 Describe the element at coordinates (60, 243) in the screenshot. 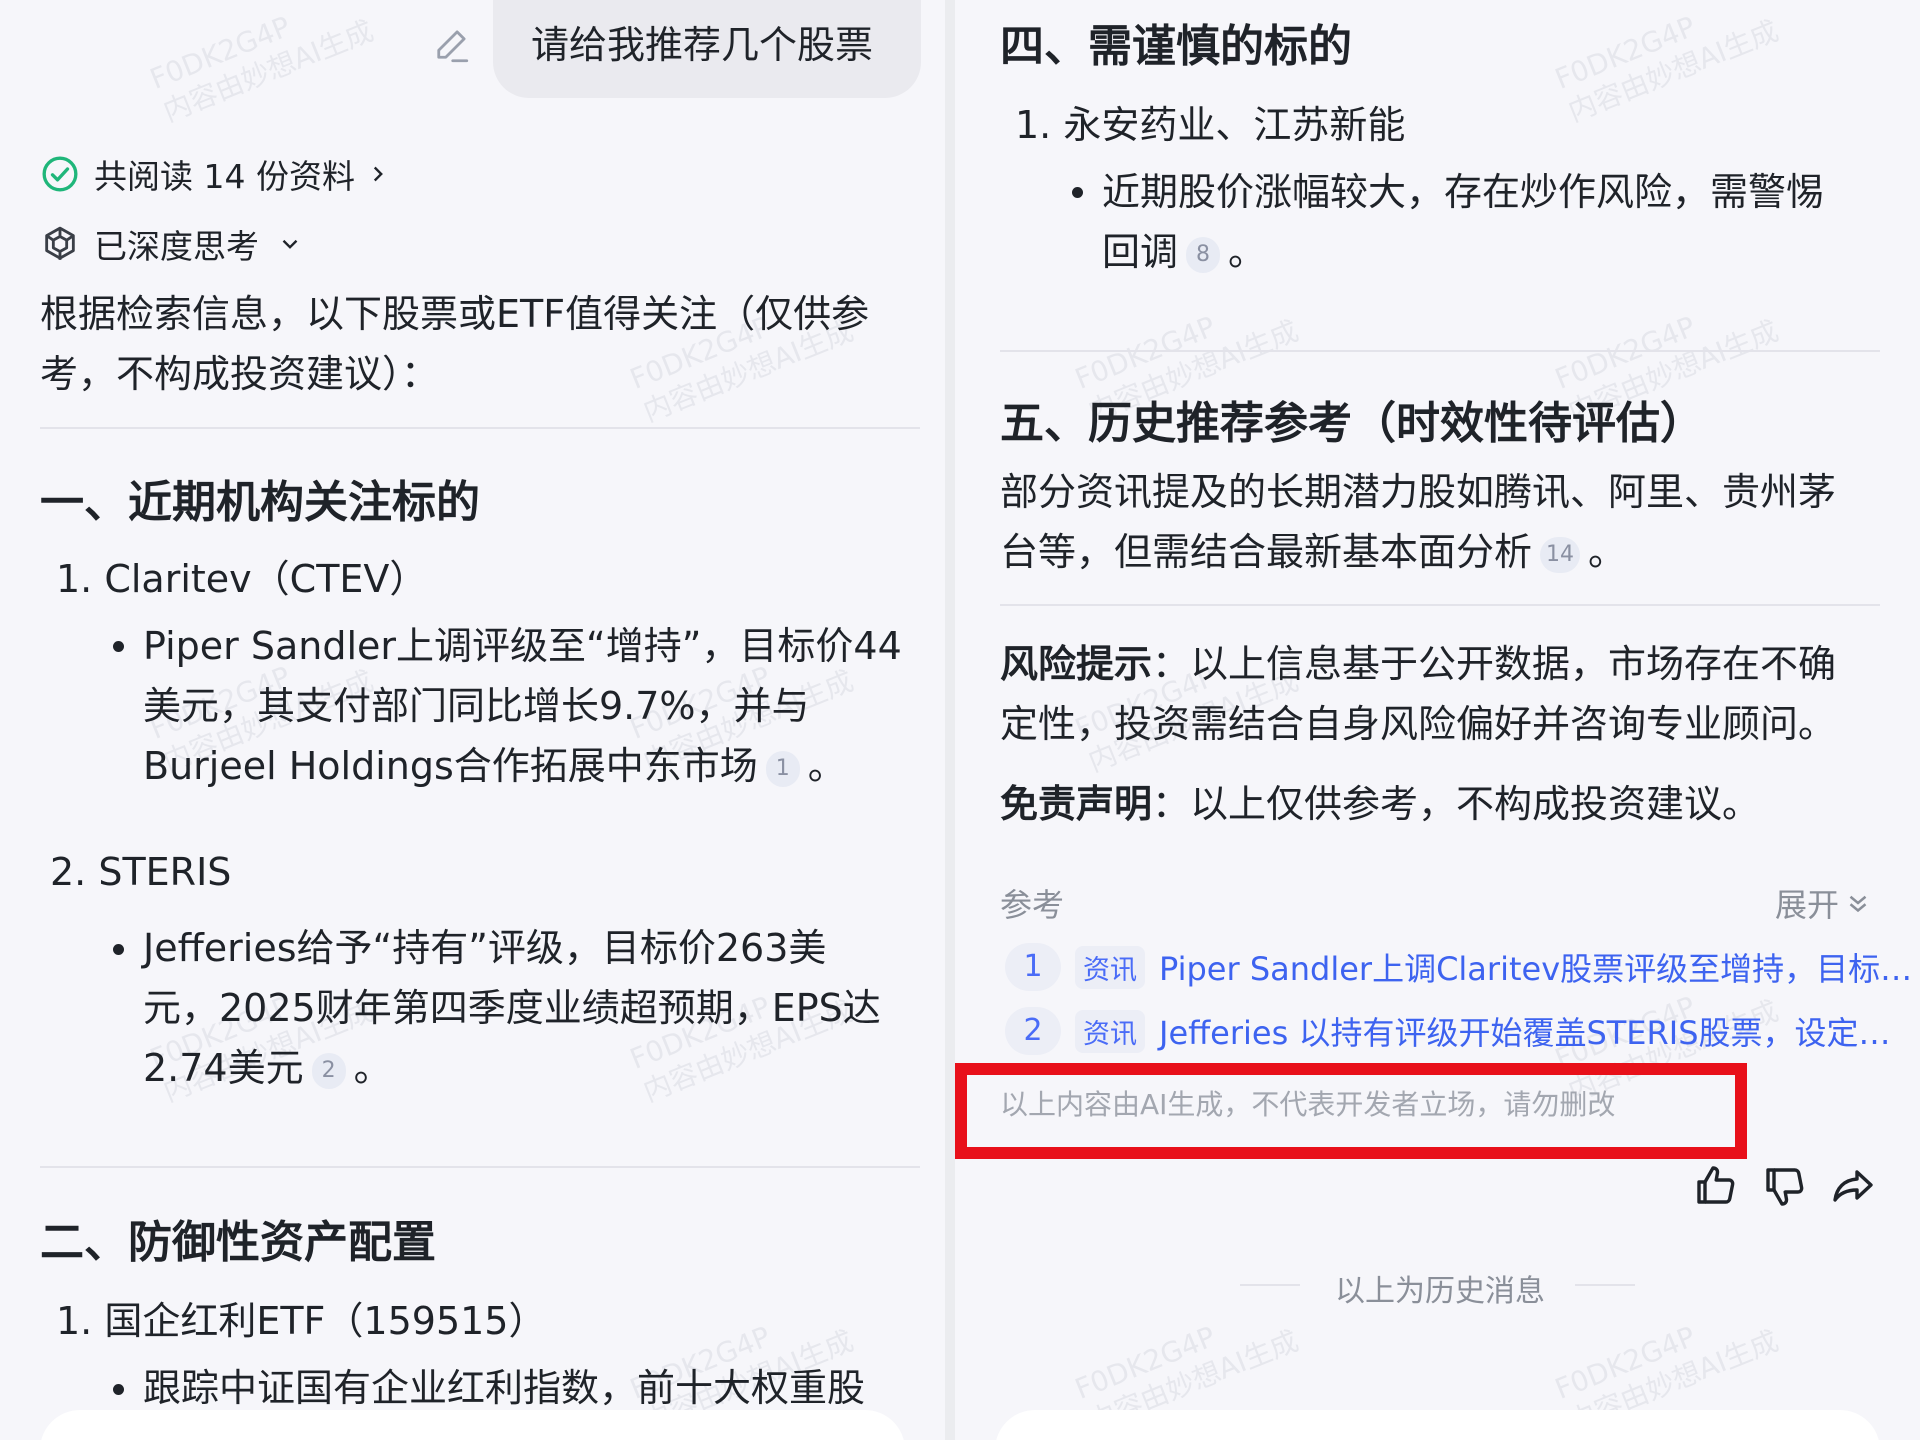

I see `cube-icon` at that location.